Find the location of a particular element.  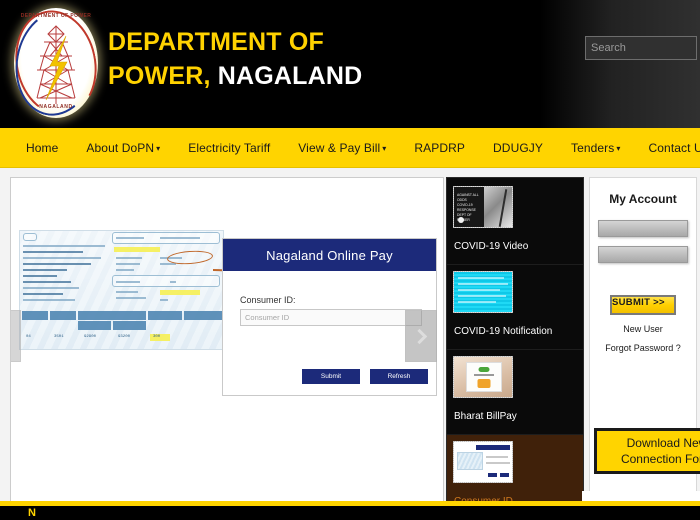

thumbnail-bharat-billpay: Bharat BillPay is located at coordinates (515, 392).